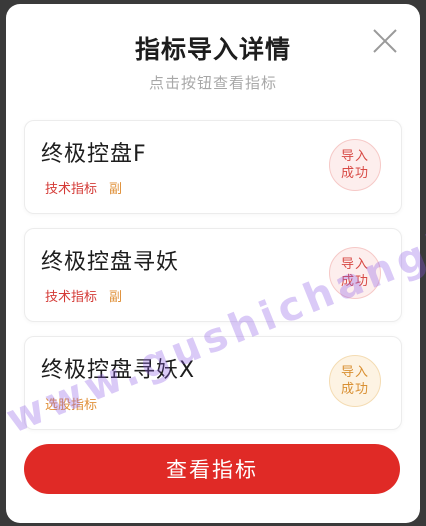 This screenshot has width=426, height=526. Describe the element at coordinates (212, 83) in the screenshot. I see `dialog-subtitle: 点击按钮查看指标` at that location.